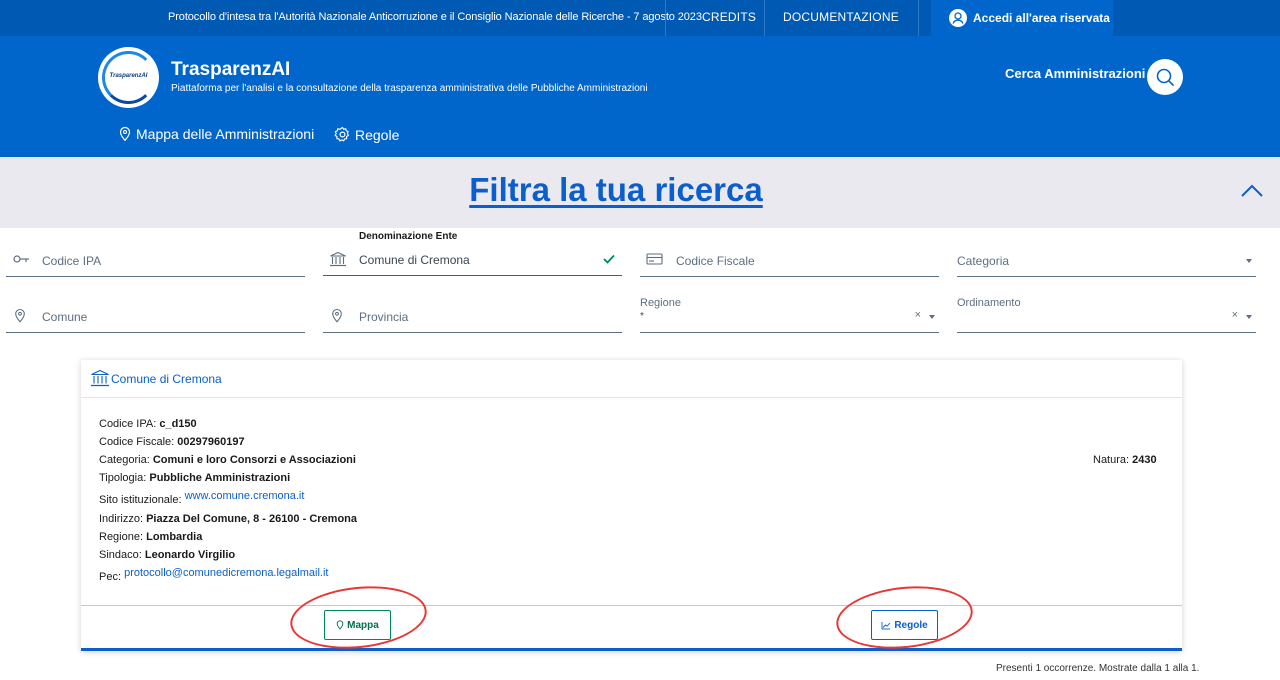 Image resolution: width=1280 pixels, height=680 pixels. I want to click on gear-icon, so click(342, 134).